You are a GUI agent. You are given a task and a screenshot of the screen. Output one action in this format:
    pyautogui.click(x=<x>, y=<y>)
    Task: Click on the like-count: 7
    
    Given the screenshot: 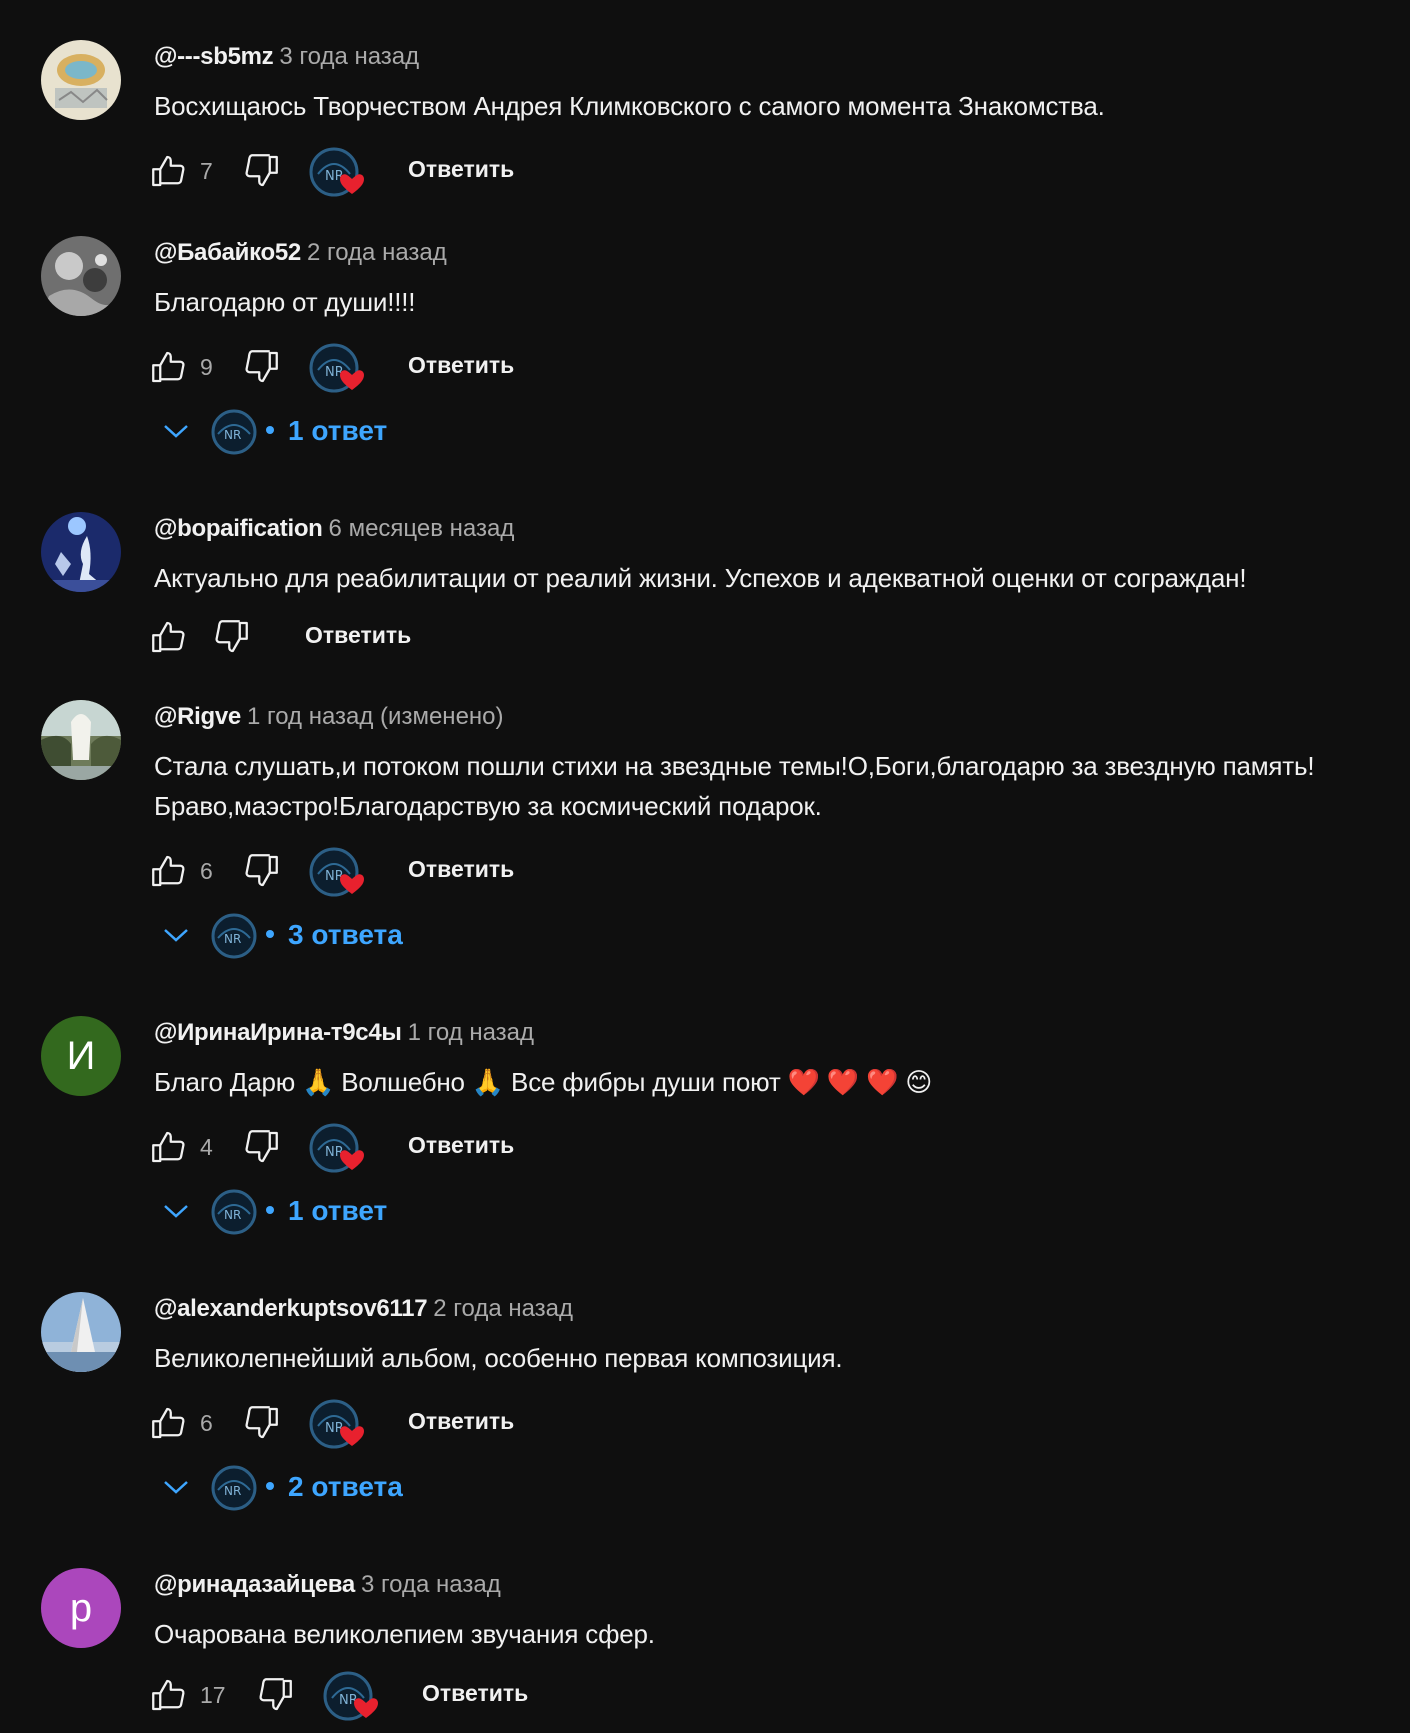 What is the action you would take?
    pyautogui.click(x=206, y=171)
    